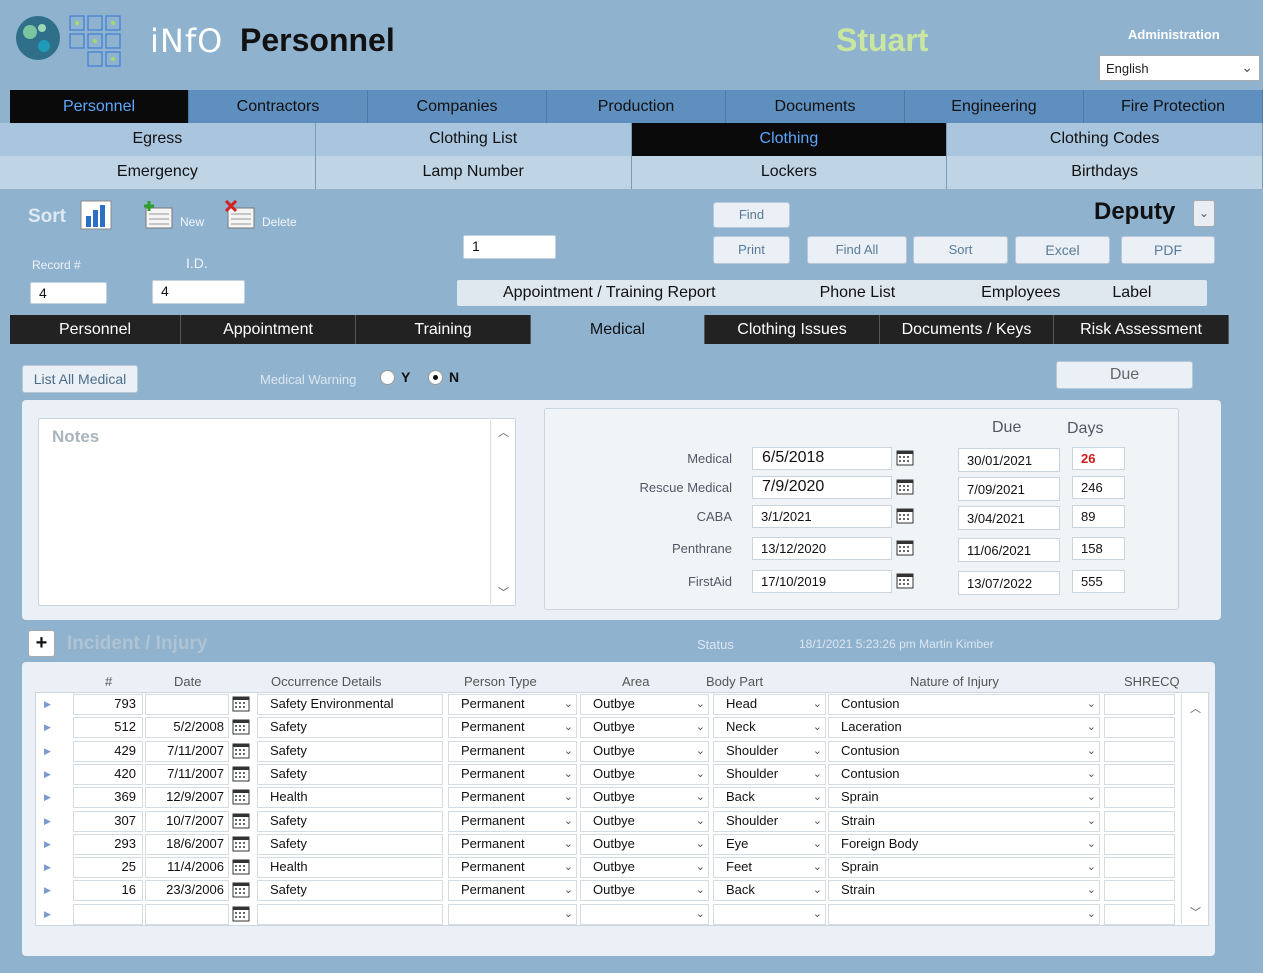 Image resolution: width=1263 pixels, height=973 pixels. What do you see at coordinates (1009, 550) in the screenshot?
I see `medical-item-due-field: 11/06/2021` at bounding box center [1009, 550].